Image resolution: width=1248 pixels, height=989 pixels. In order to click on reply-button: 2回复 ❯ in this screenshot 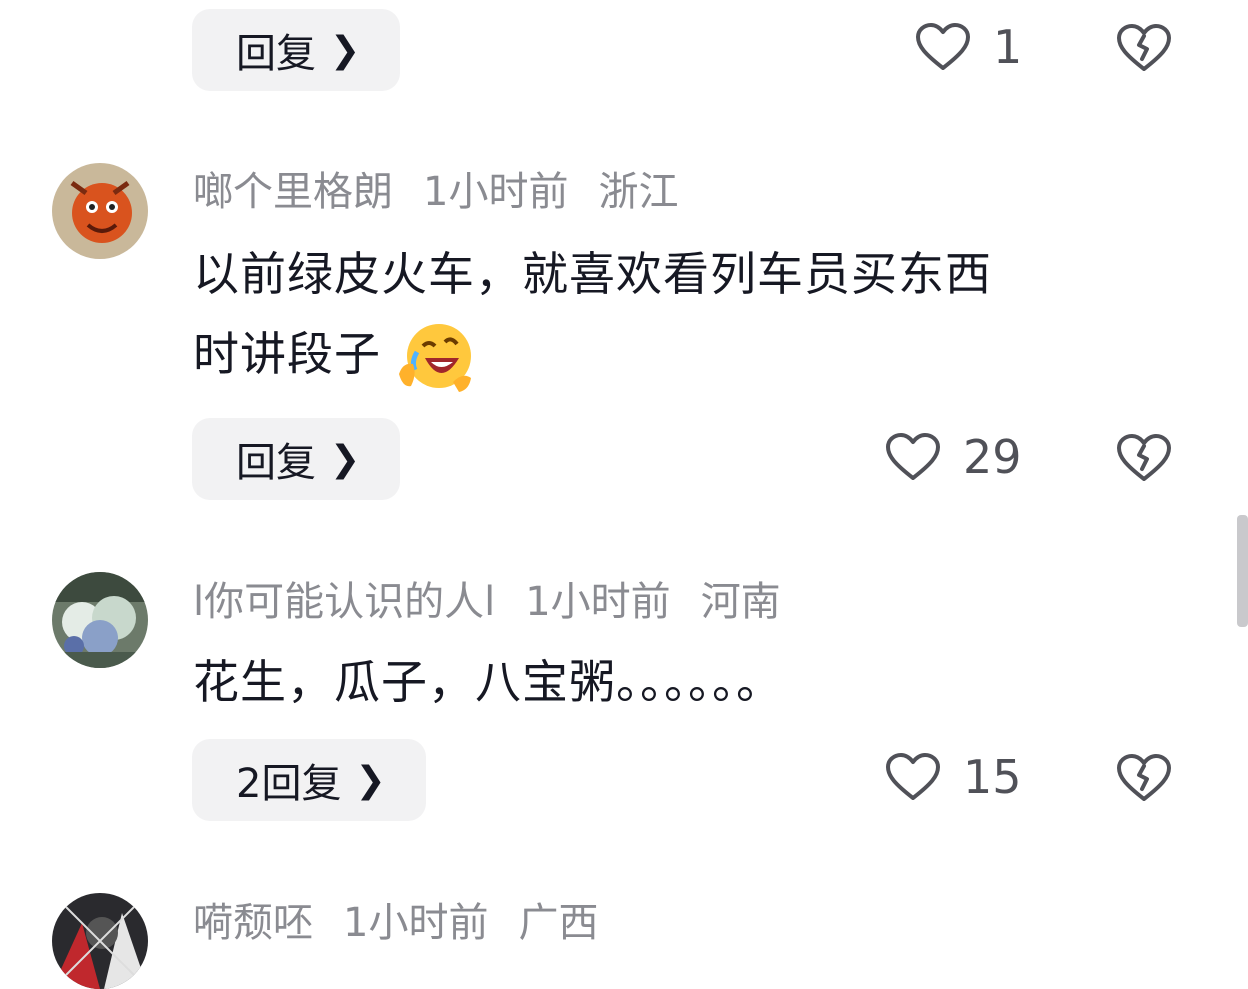, I will do `click(309, 780)`.